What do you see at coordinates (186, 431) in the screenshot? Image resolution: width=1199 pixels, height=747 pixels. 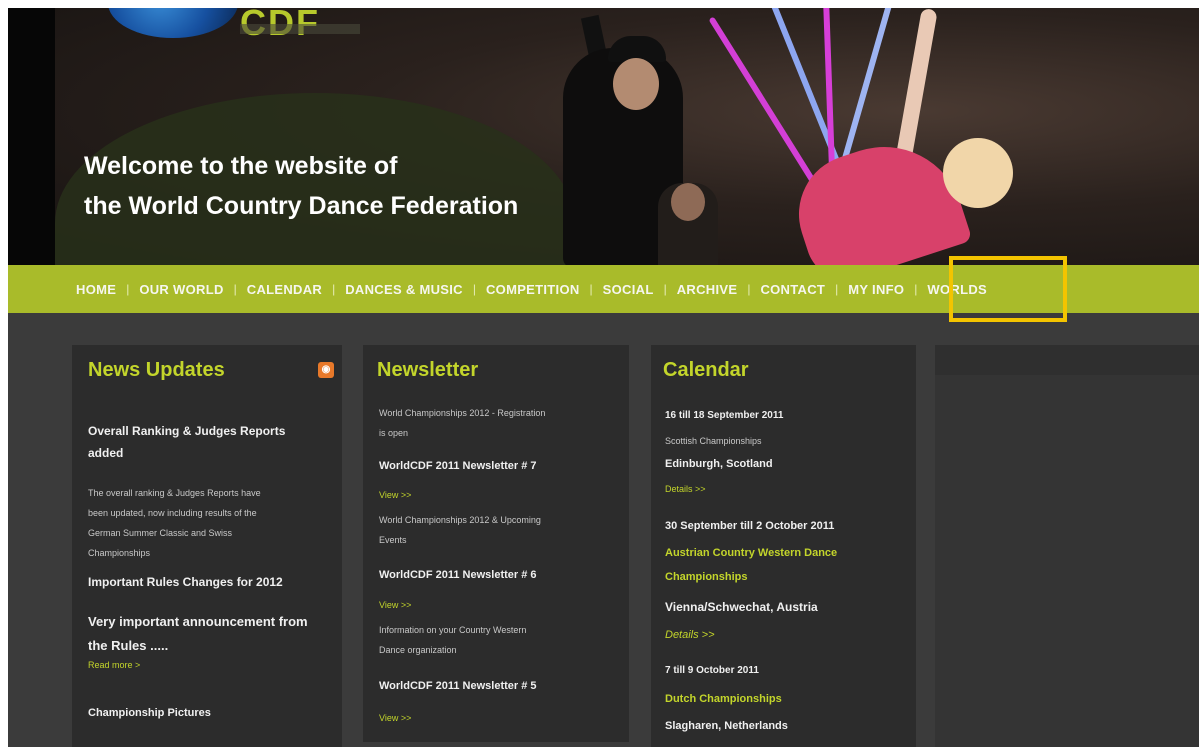 I see `news-item-title-line: Overall Ranking & Judges Reports` at bounding box center [186, 431].